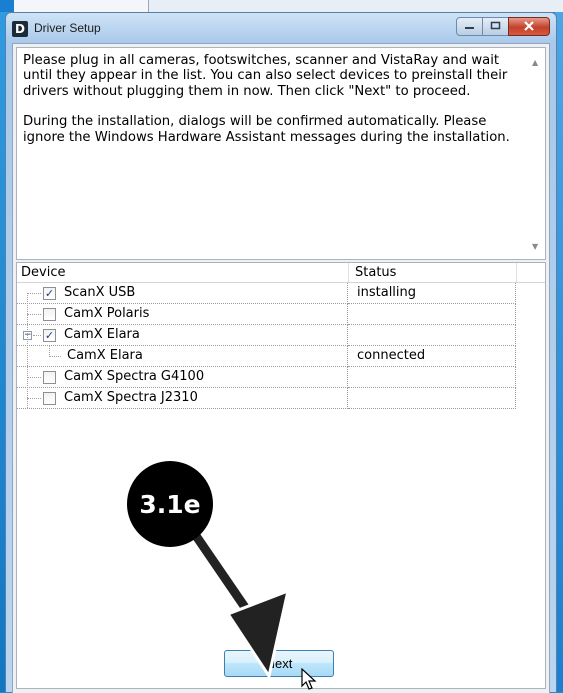  I want to click on step-annotation-label: 3.1e, so click(170, 504).